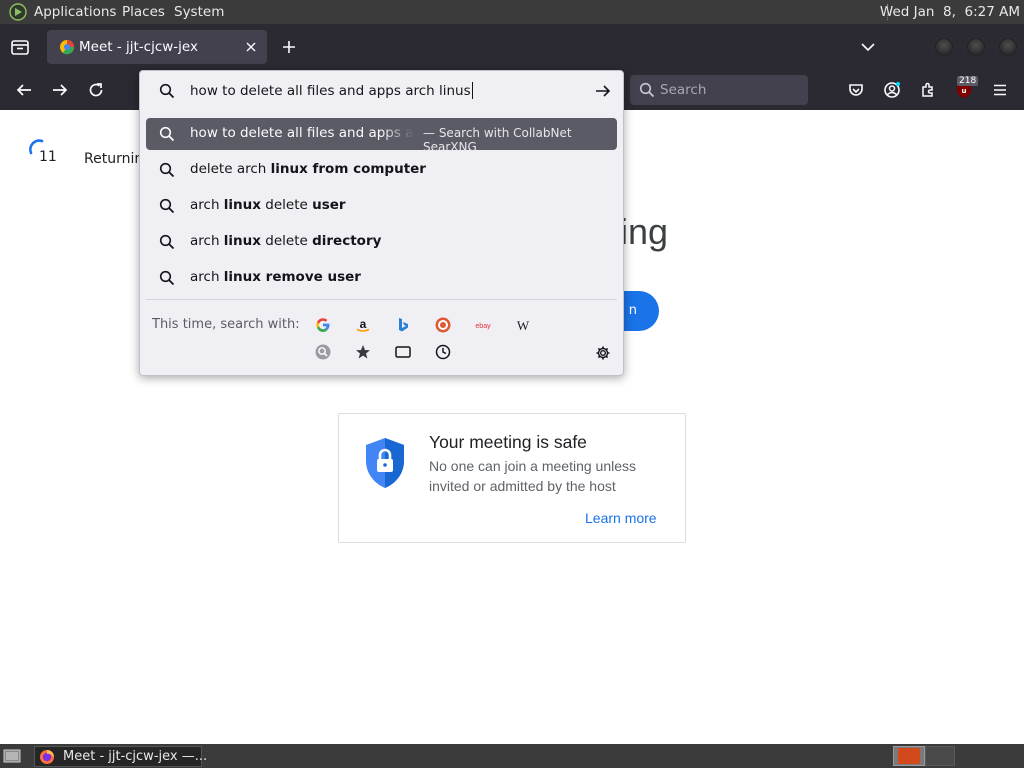 This screenshot has height=768, width=1024. I want to click on account-icon, so click(892, 90).